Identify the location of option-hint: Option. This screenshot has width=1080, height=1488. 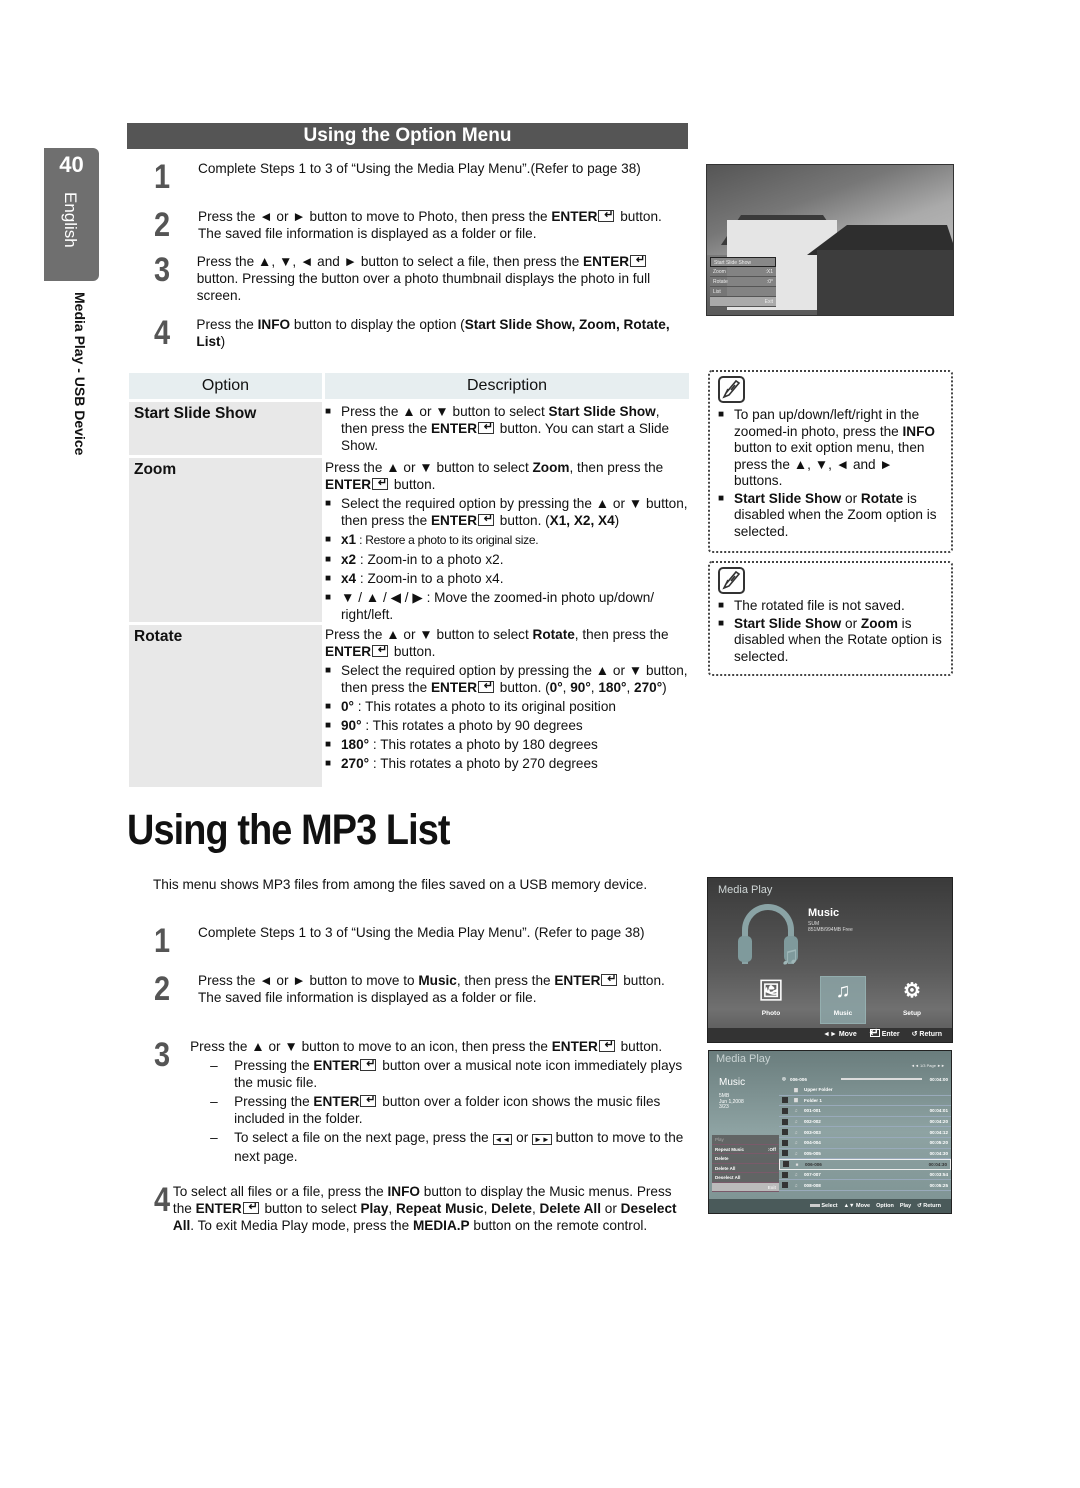
(885, 1206).